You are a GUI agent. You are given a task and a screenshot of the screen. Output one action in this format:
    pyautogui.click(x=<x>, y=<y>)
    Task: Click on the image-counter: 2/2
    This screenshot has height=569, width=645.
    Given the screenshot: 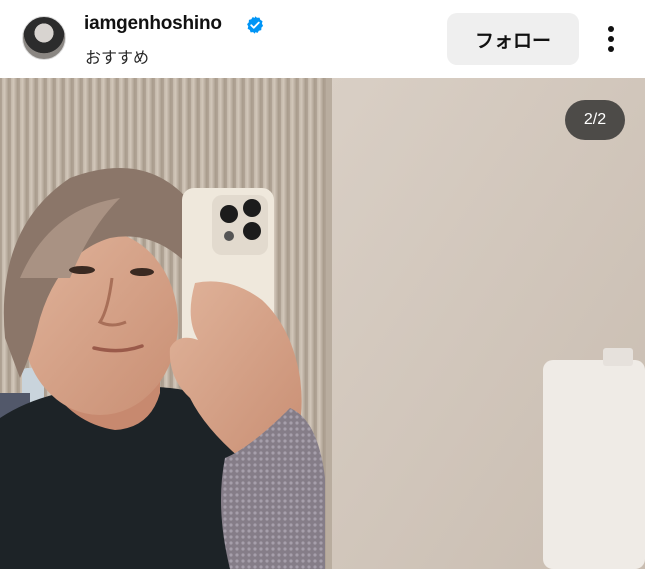 What is the action you would take?
    pyautogui.click(x=595, y=120)
    